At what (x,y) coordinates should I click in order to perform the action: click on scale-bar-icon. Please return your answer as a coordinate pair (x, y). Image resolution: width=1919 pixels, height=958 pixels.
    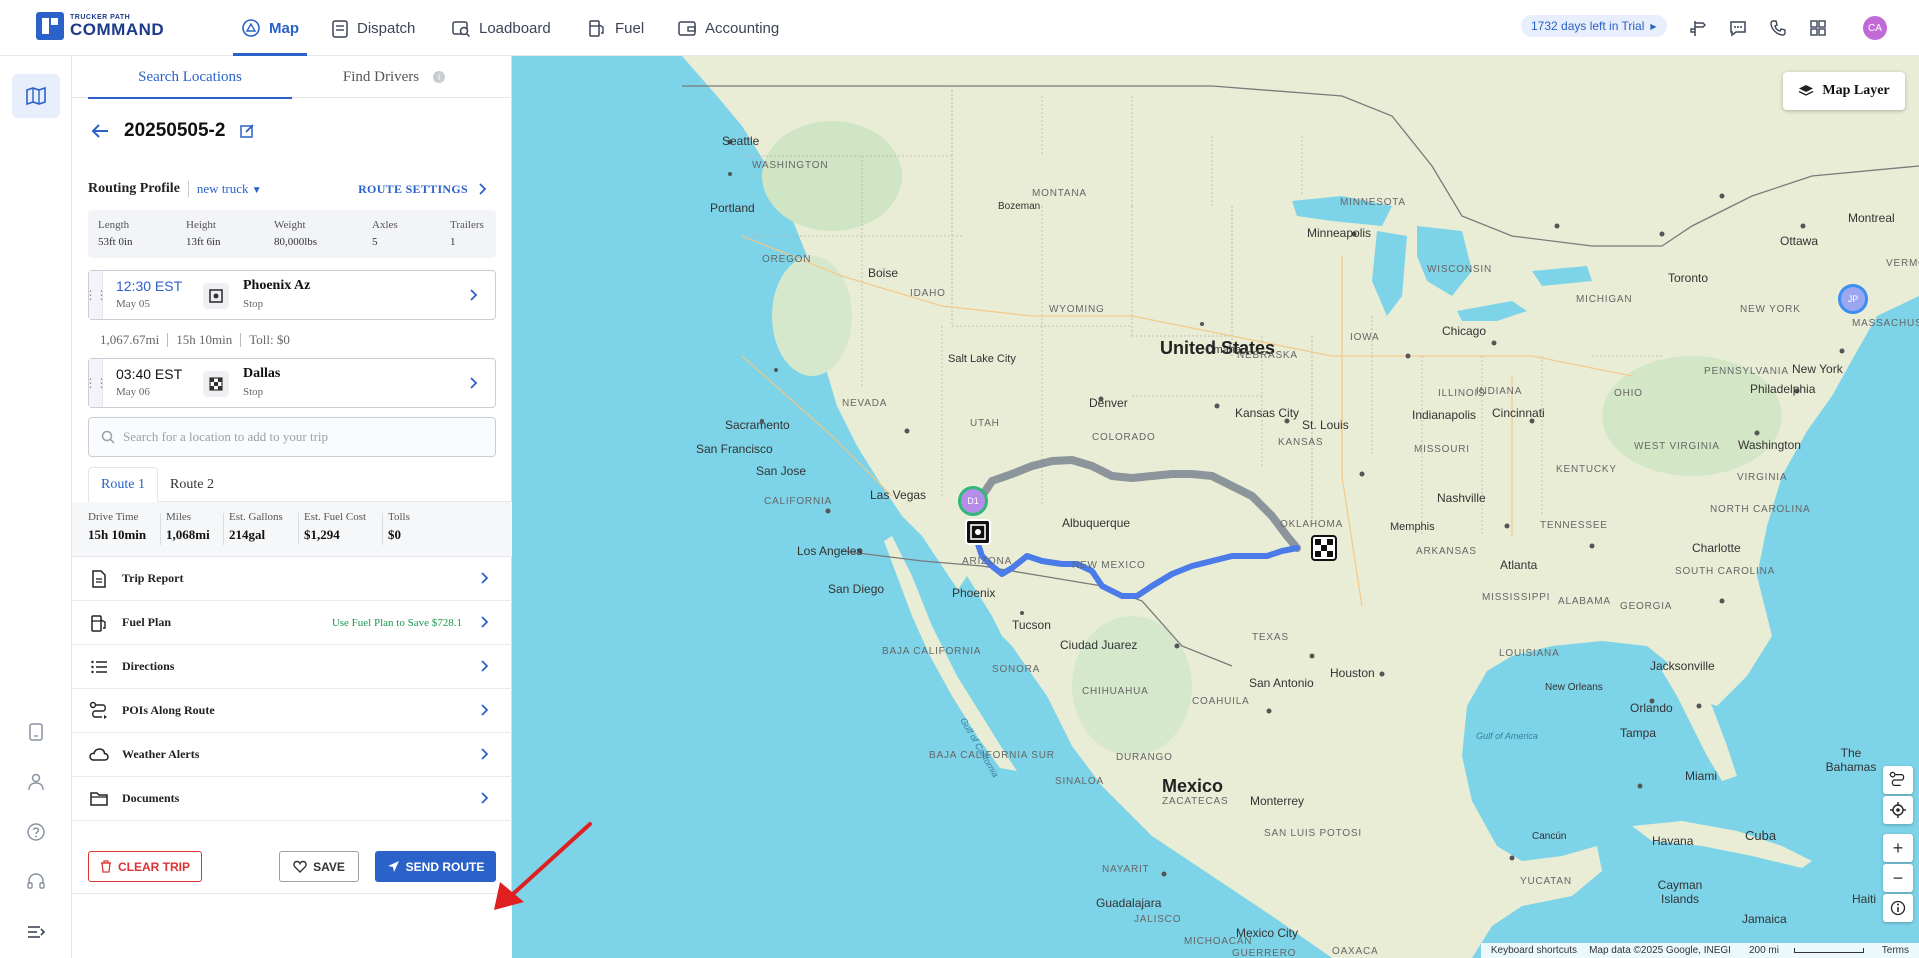
    Looking at the image, I should click on (1828, 950).